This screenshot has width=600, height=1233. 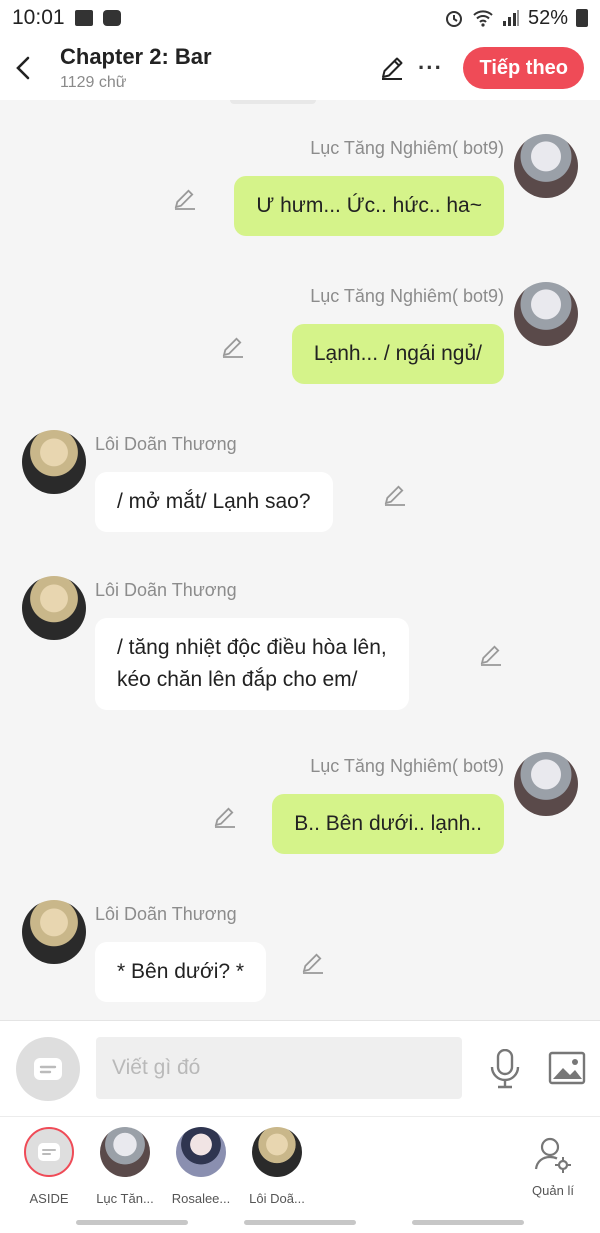 What do you see at coordinates (93, 82) in the screenshot?
I see `word-count: 1129 chữ` at bounding box center [93, 82].